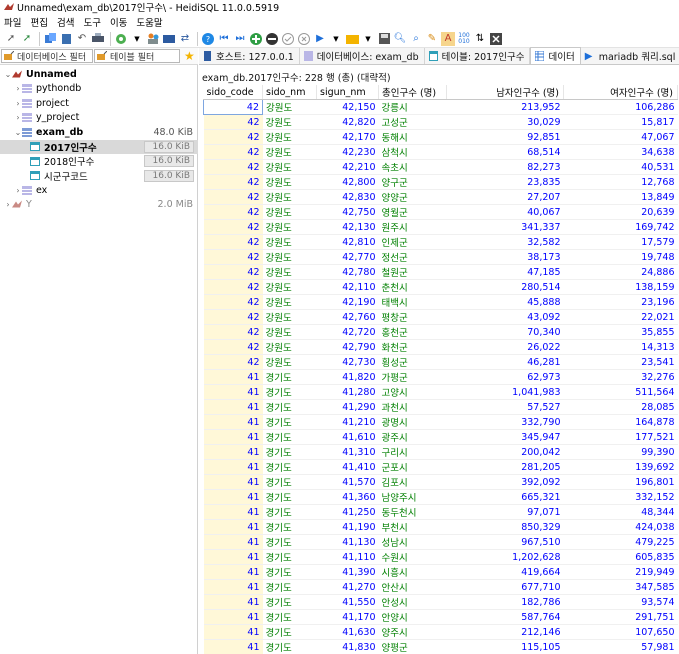  What do you see at coordinates (352, 39) in the screenshot?
I see `folder-icon` at bounding box center [352, 39].